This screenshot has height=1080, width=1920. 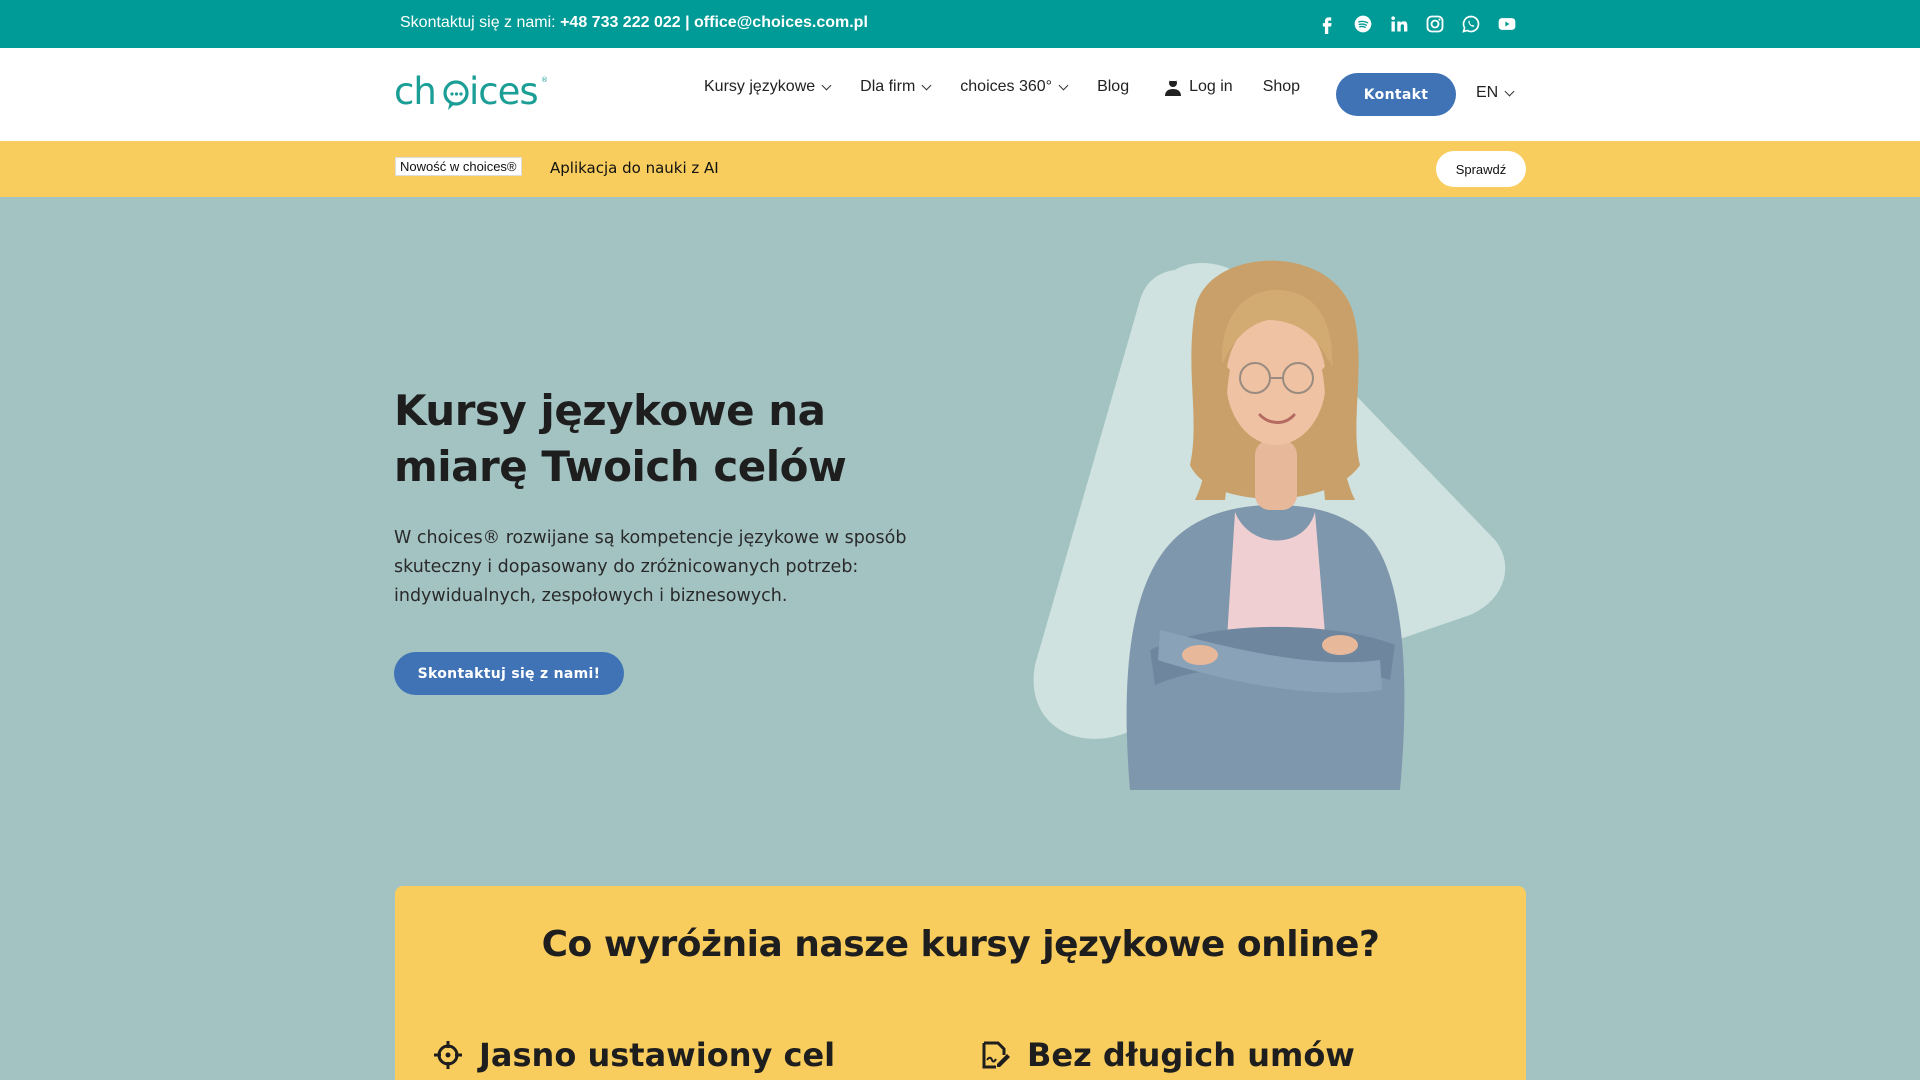 What do you see at coordinates (1487, 92) in the screenshot?
I see `language-label: EN` at bounding box center [1487, 92].